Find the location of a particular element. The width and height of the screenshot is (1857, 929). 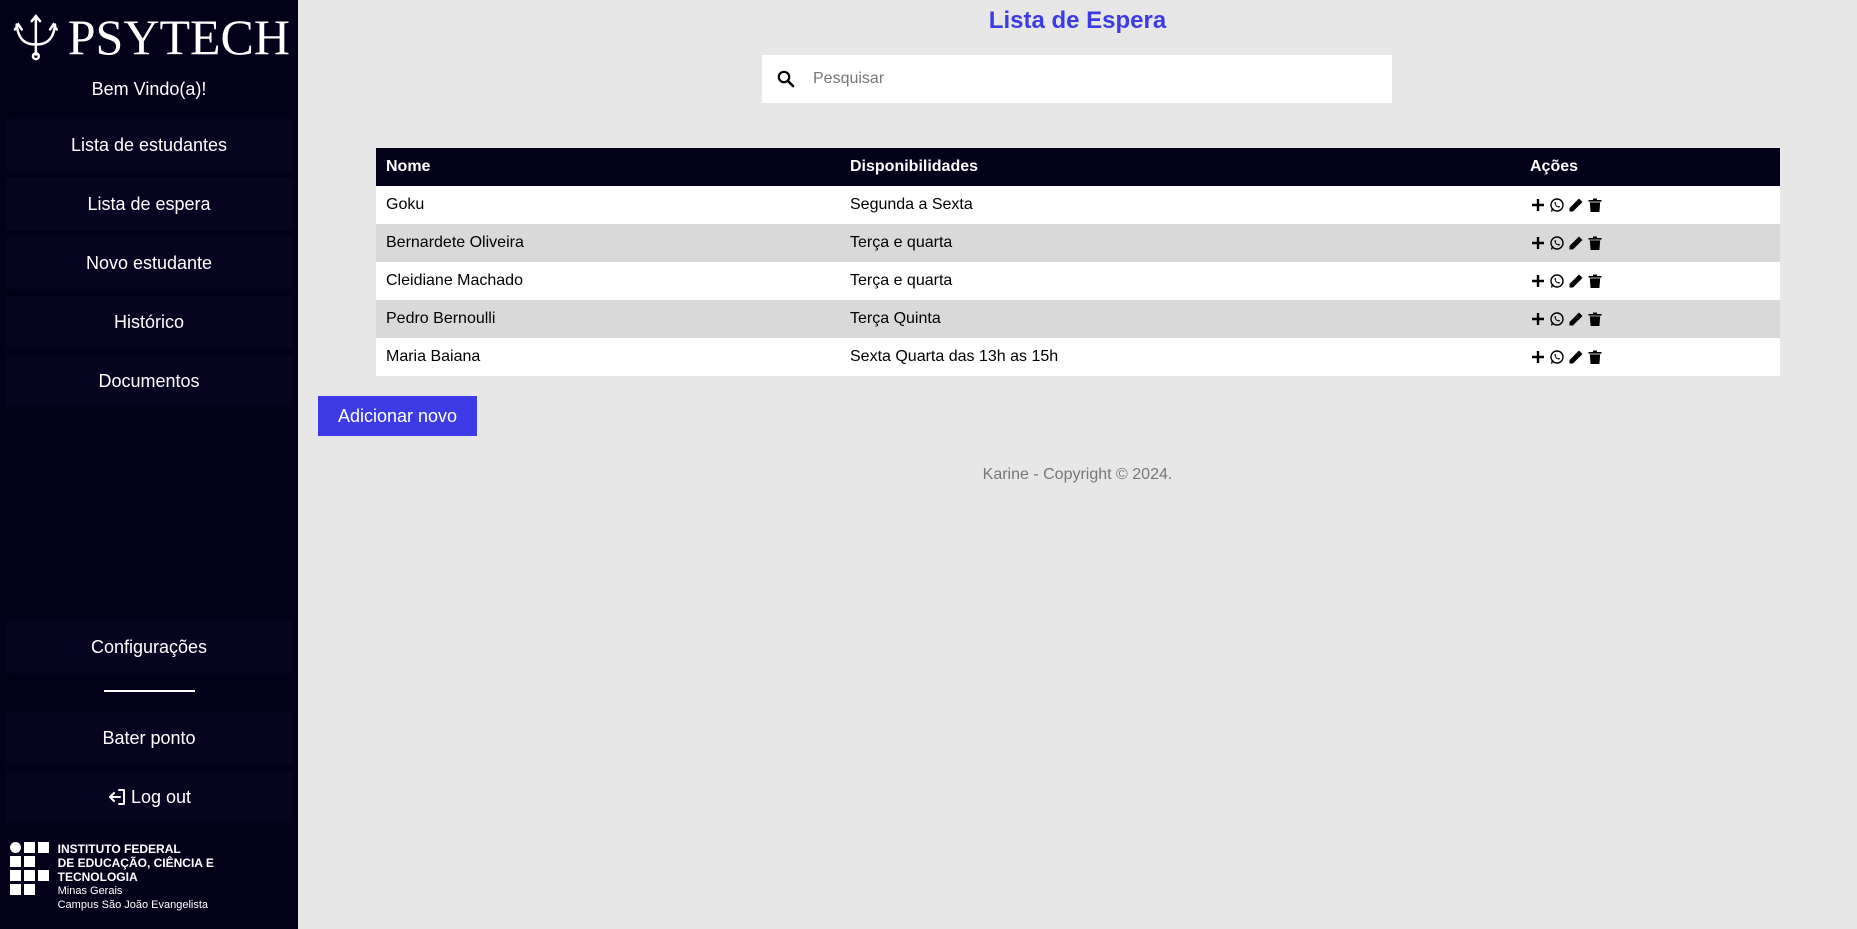

cell-name: Pedro Bernoulli is located at coordinates (441, 318).